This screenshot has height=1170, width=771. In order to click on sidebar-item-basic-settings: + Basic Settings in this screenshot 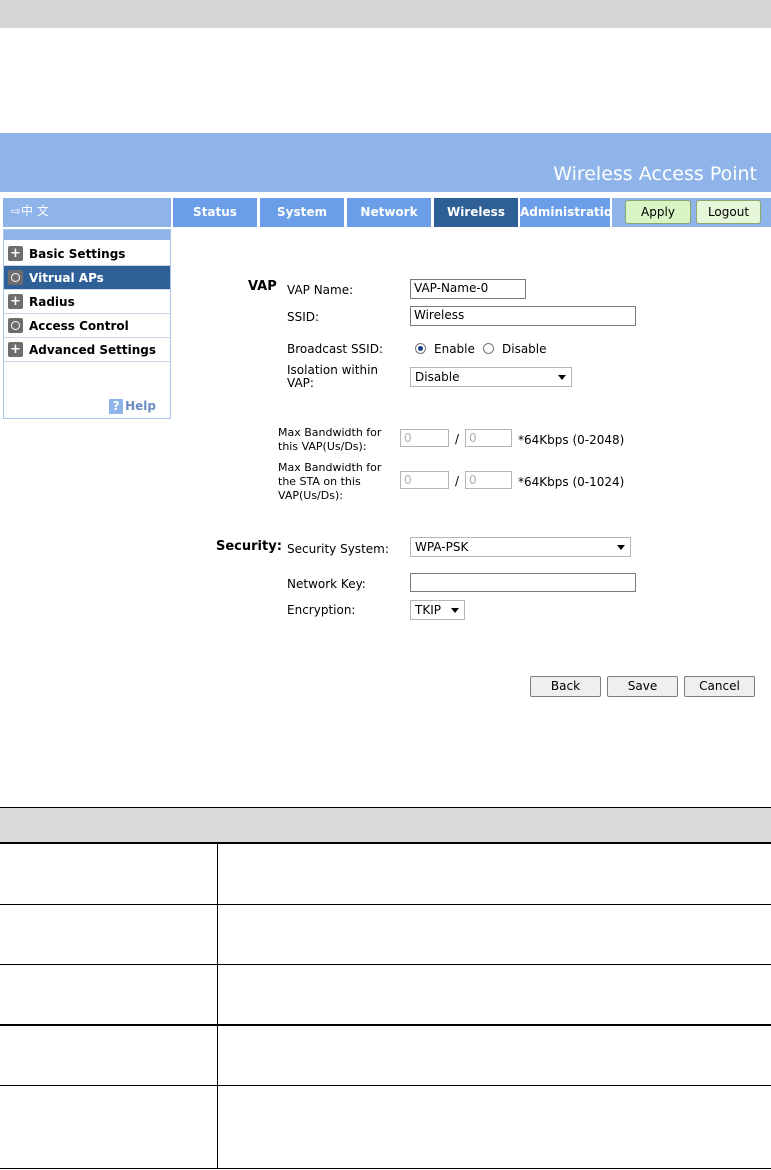, I will do `click(87, 254)`.